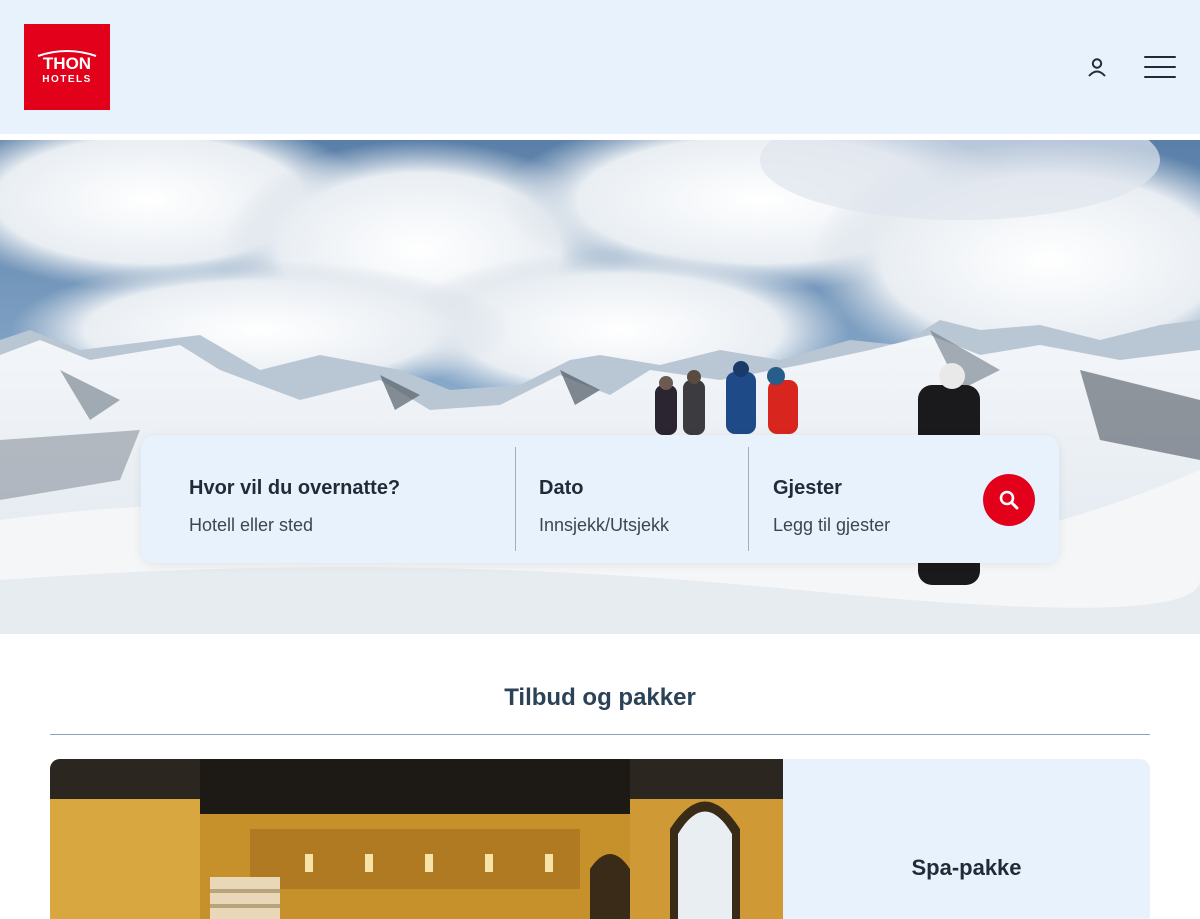  I want to click on svg-text: HOTELS, so click(67, 79).